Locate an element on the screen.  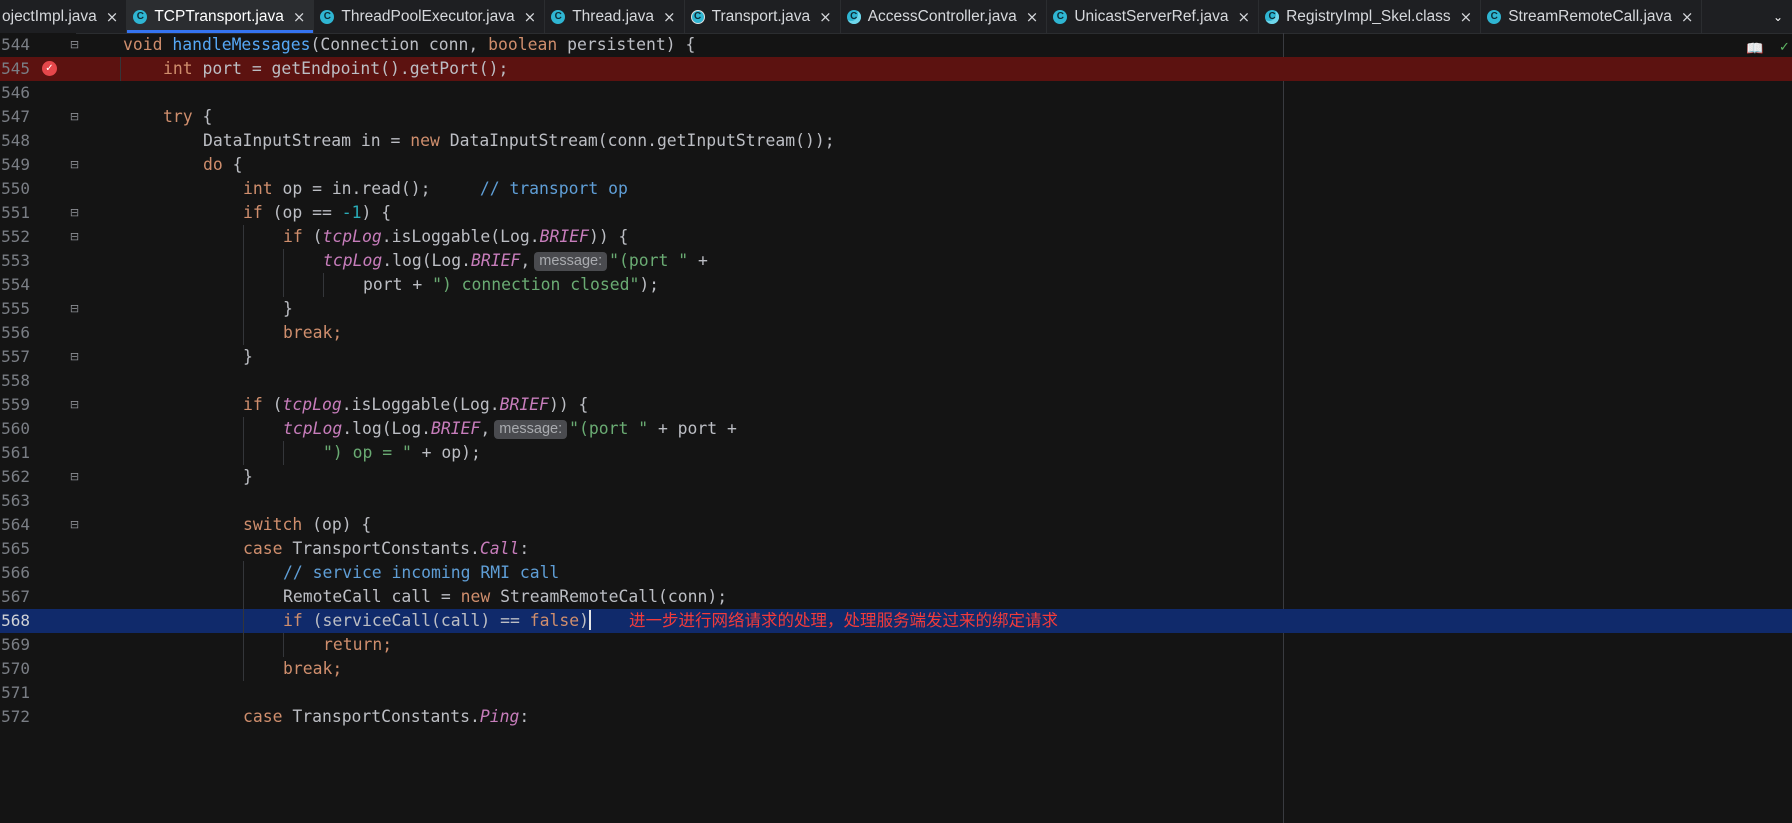
token: (op) { is located at coordinates (337, 524).